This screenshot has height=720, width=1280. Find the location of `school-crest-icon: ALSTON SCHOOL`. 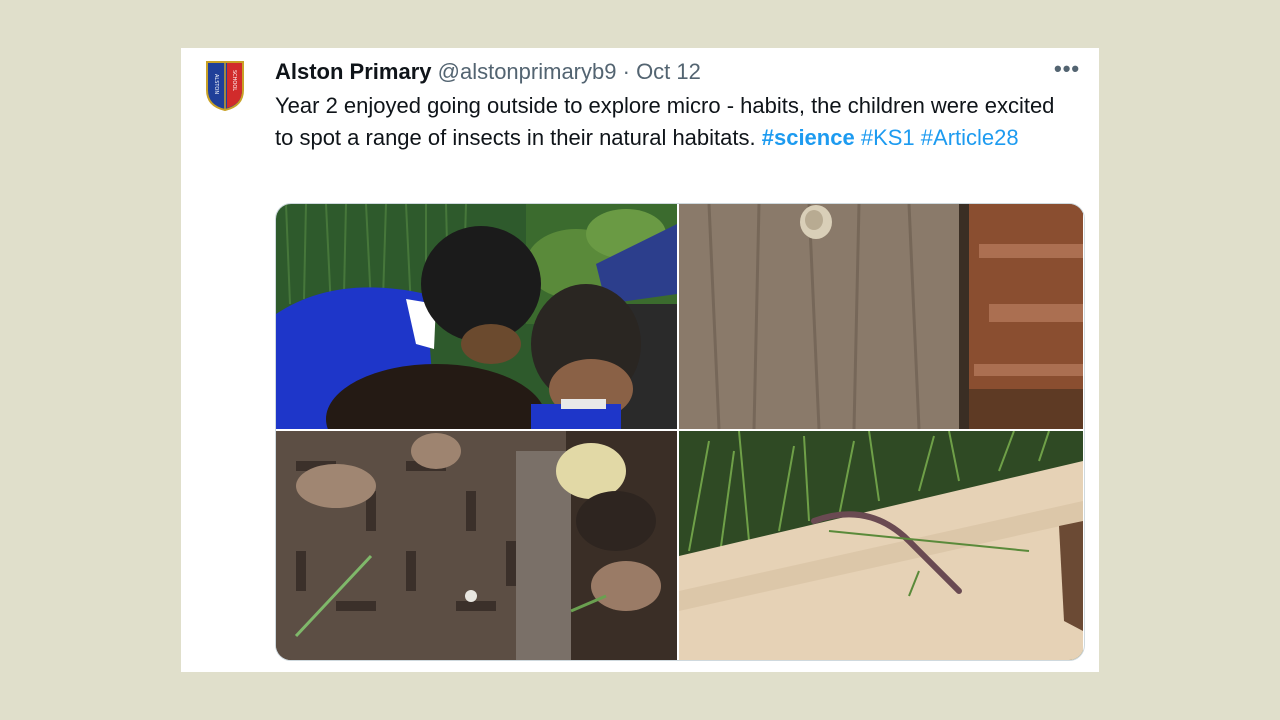

school-crest-icon: ALSTON SCHOOL is located at coordinates (225, 86).